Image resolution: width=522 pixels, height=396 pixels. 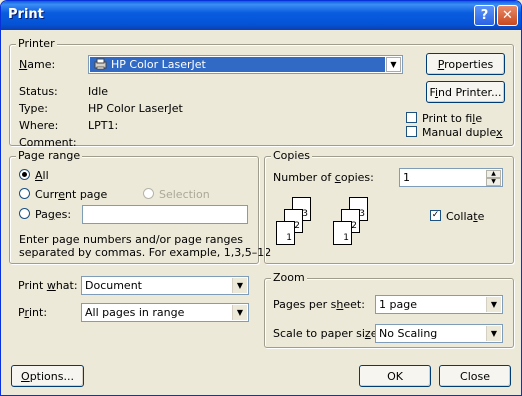 What do you see at coordinates (71, 194) in the screenshot?
I see `current-page-label: Current page` at bounding box center [71, 194].